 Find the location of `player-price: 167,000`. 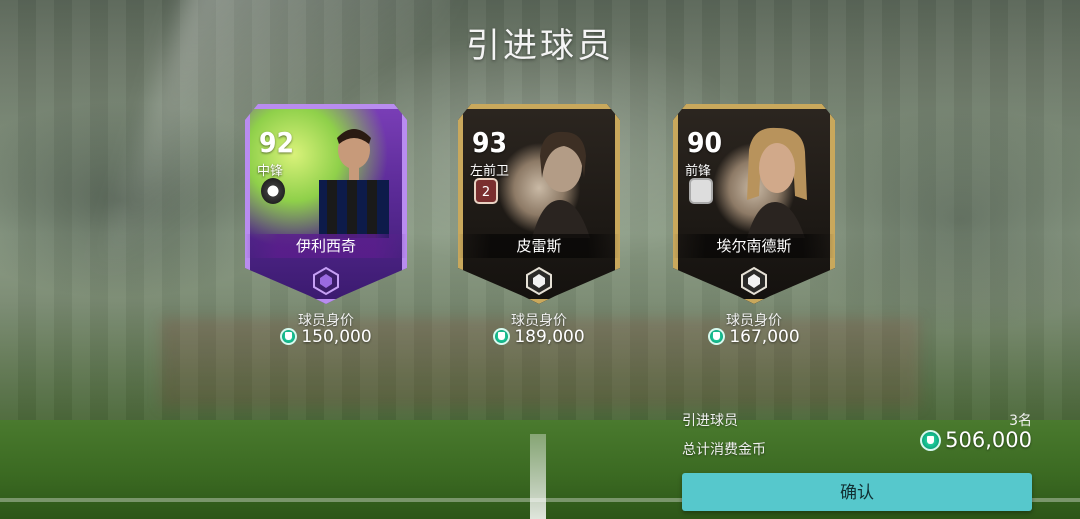

player-price: 167,000 is located at coordinates (754, 337).